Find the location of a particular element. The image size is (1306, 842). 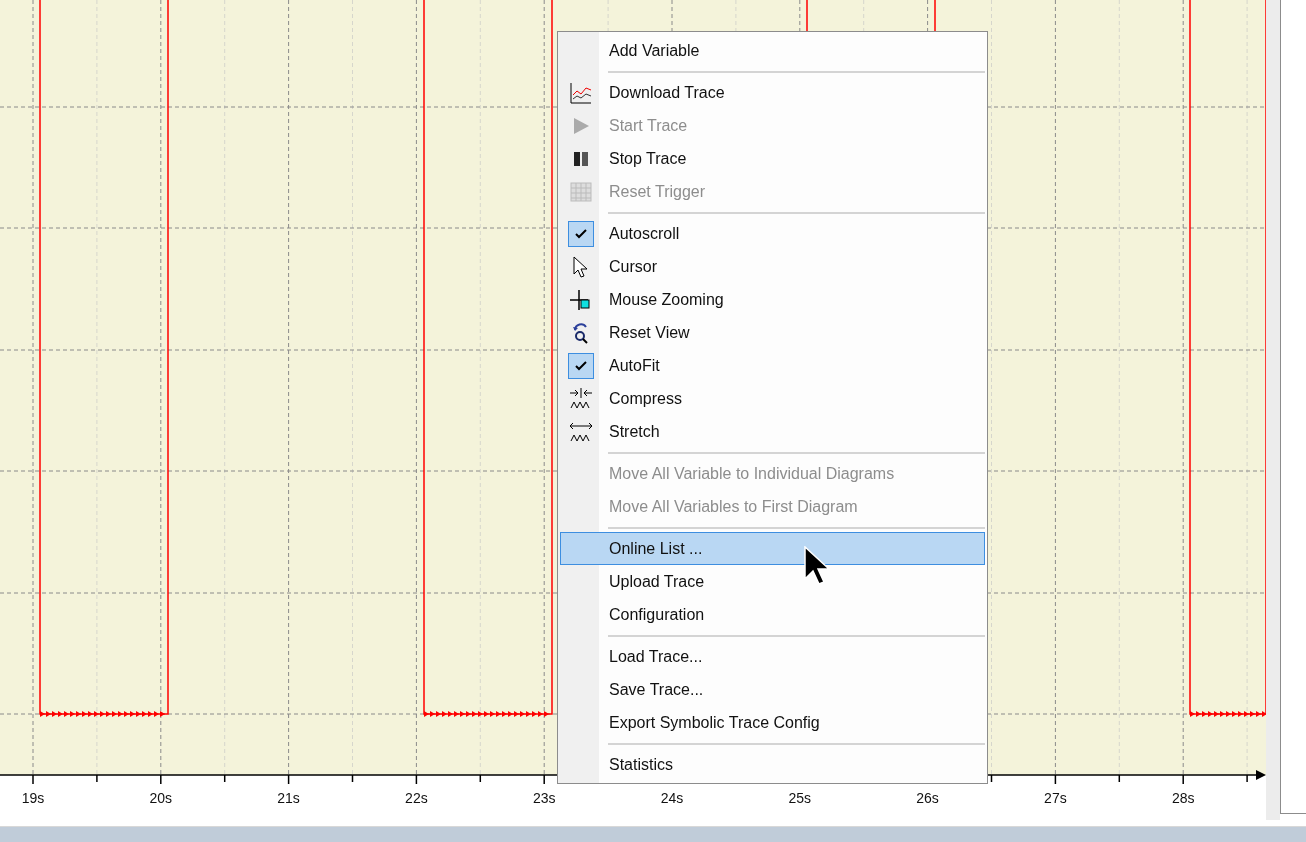

chart-icon is located at coordinates (581, 92).